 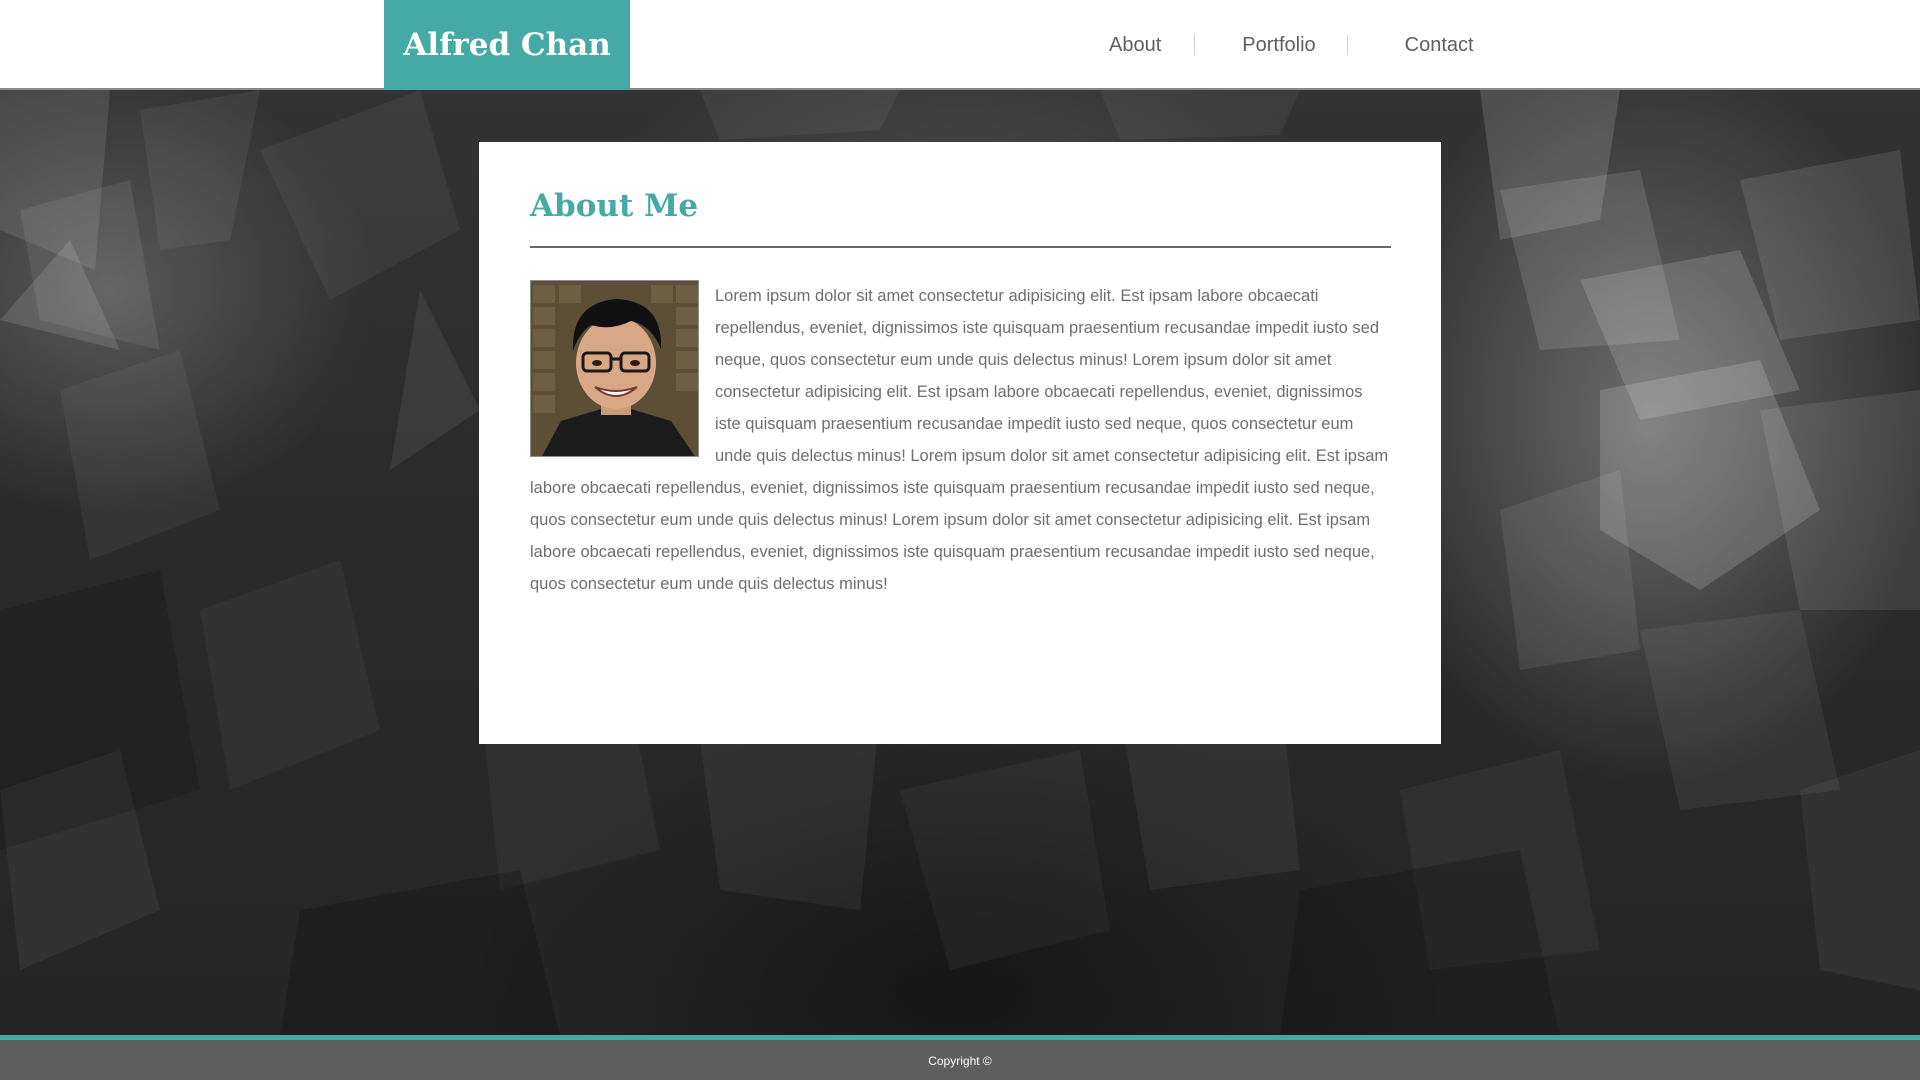 I want to click on main-nav: About Portfolio Contact, so click(x=1267, y=45).